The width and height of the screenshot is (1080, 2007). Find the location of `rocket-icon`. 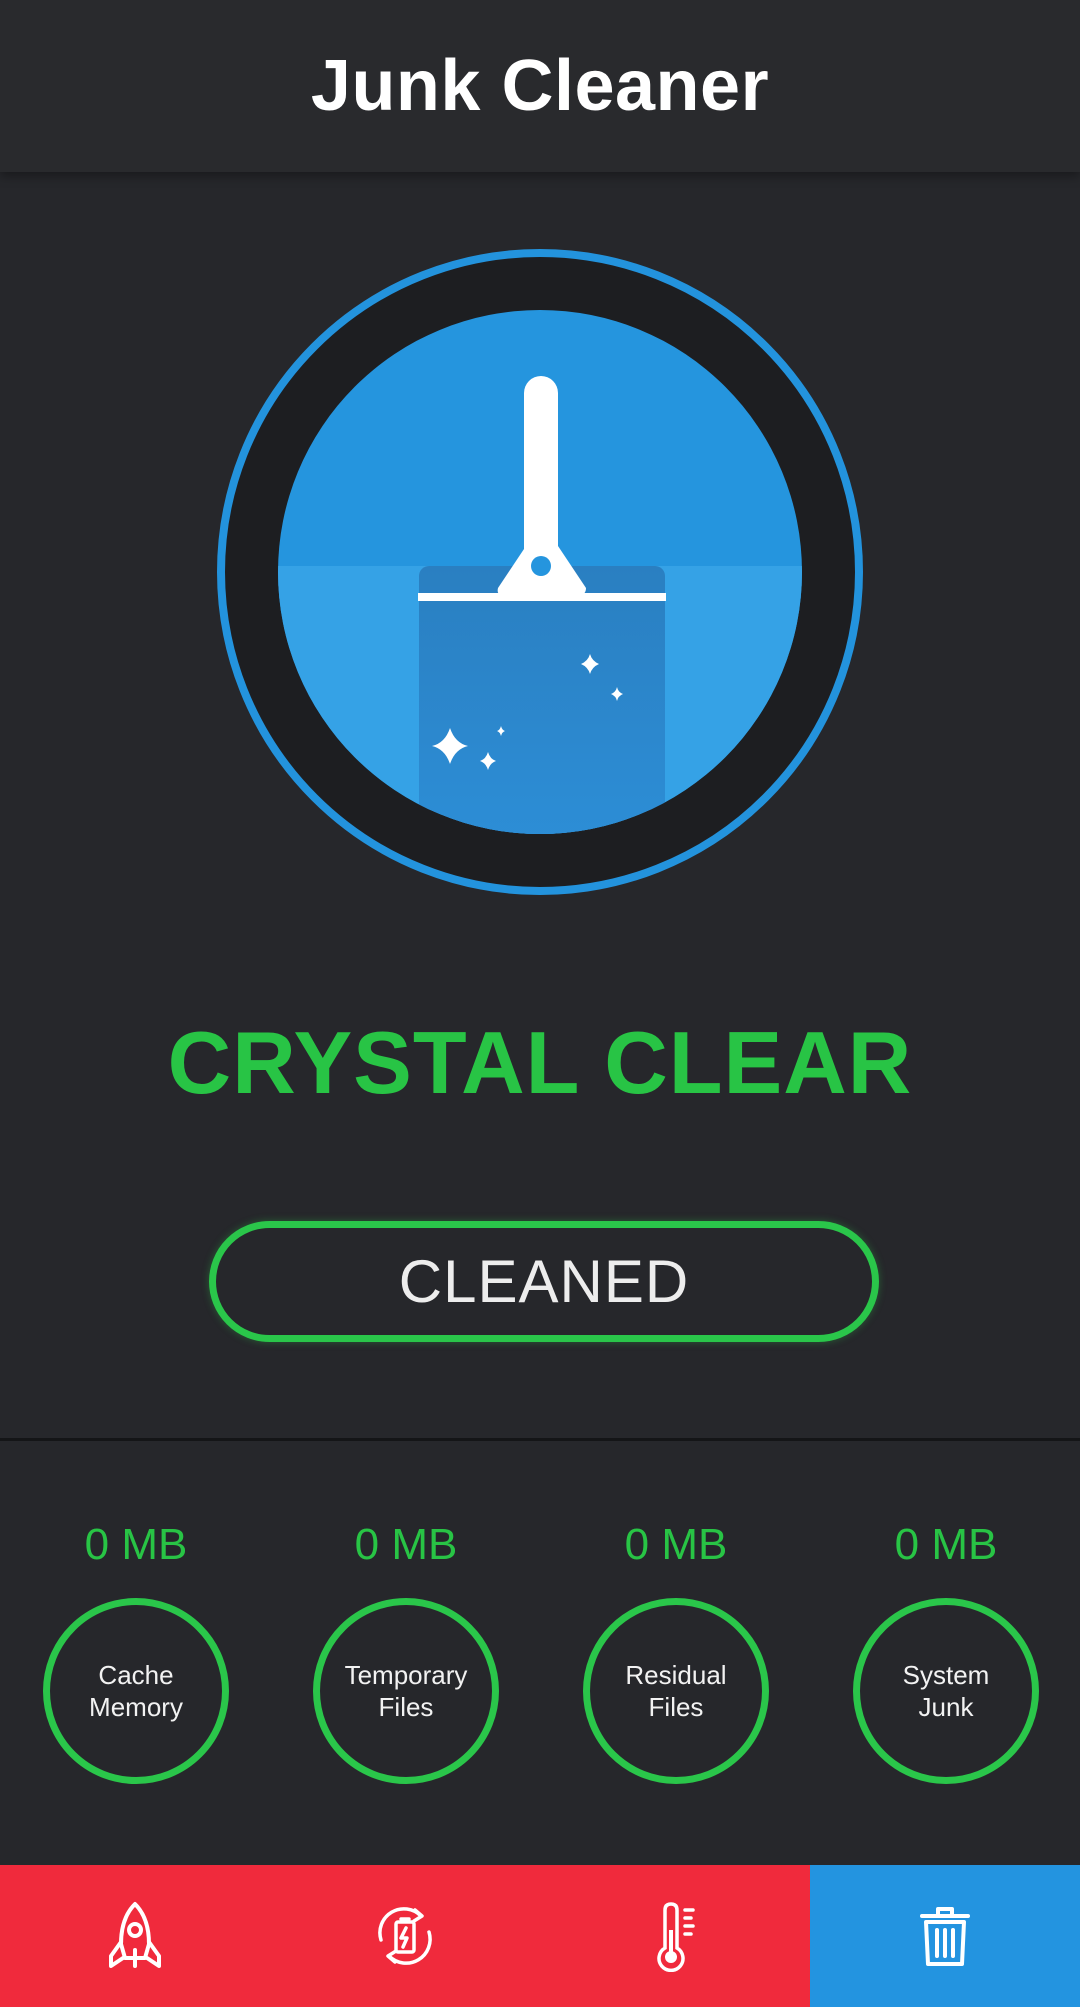

rocket-icon is located at coordinates (135, 1935).